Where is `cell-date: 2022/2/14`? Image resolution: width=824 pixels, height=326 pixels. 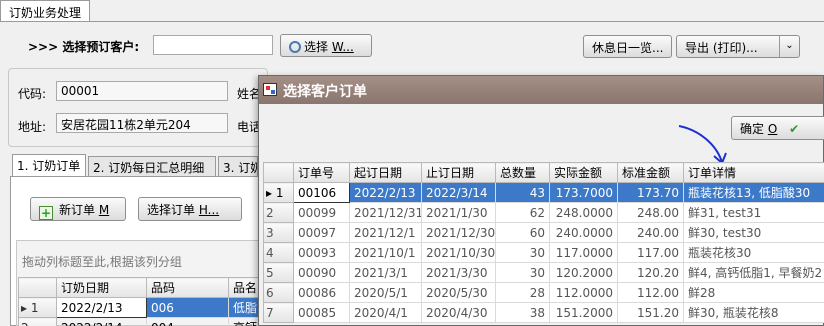 cell-date: 2022/2/14 is located at coordinates (101, 321).